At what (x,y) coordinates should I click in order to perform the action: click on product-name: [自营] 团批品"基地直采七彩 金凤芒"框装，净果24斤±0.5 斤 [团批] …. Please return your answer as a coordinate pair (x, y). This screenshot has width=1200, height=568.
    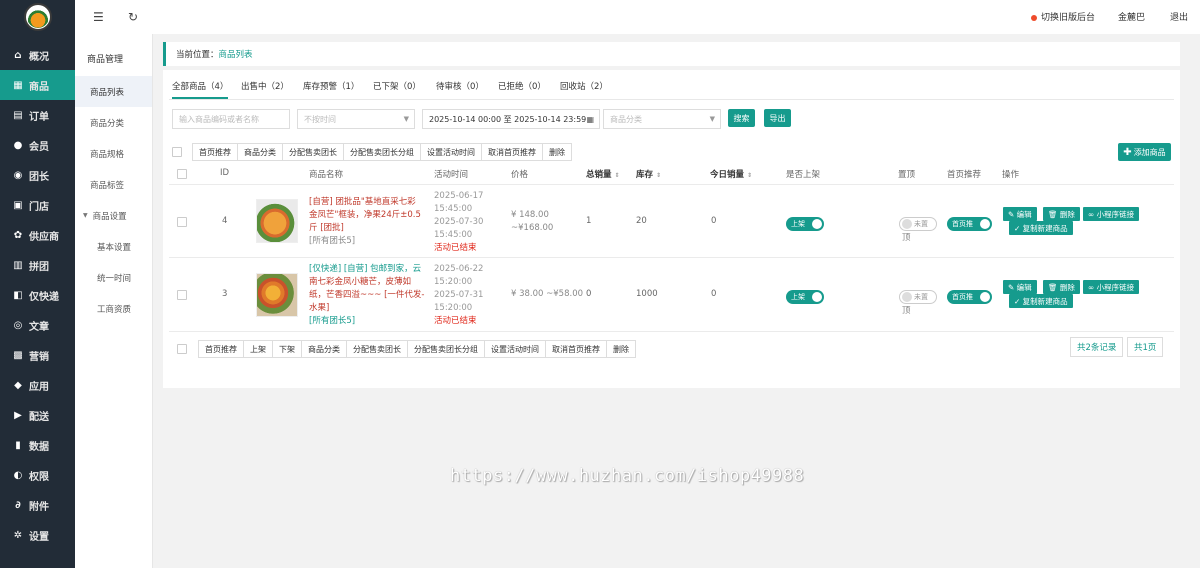
    Looking at the image, I should click on (368, 222).